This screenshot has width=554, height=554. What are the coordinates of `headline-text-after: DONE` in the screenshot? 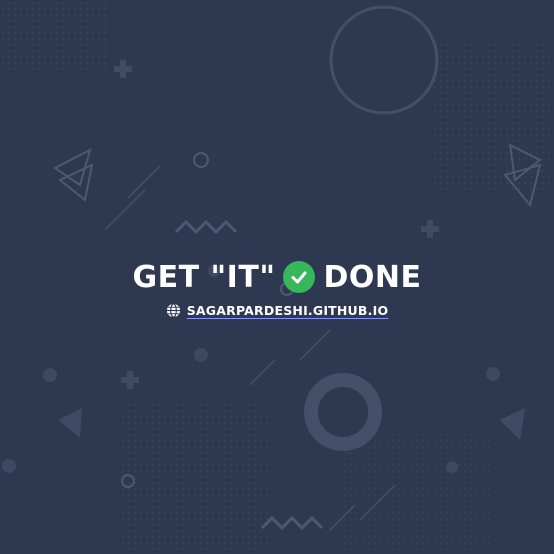 It's located at (372, 277).